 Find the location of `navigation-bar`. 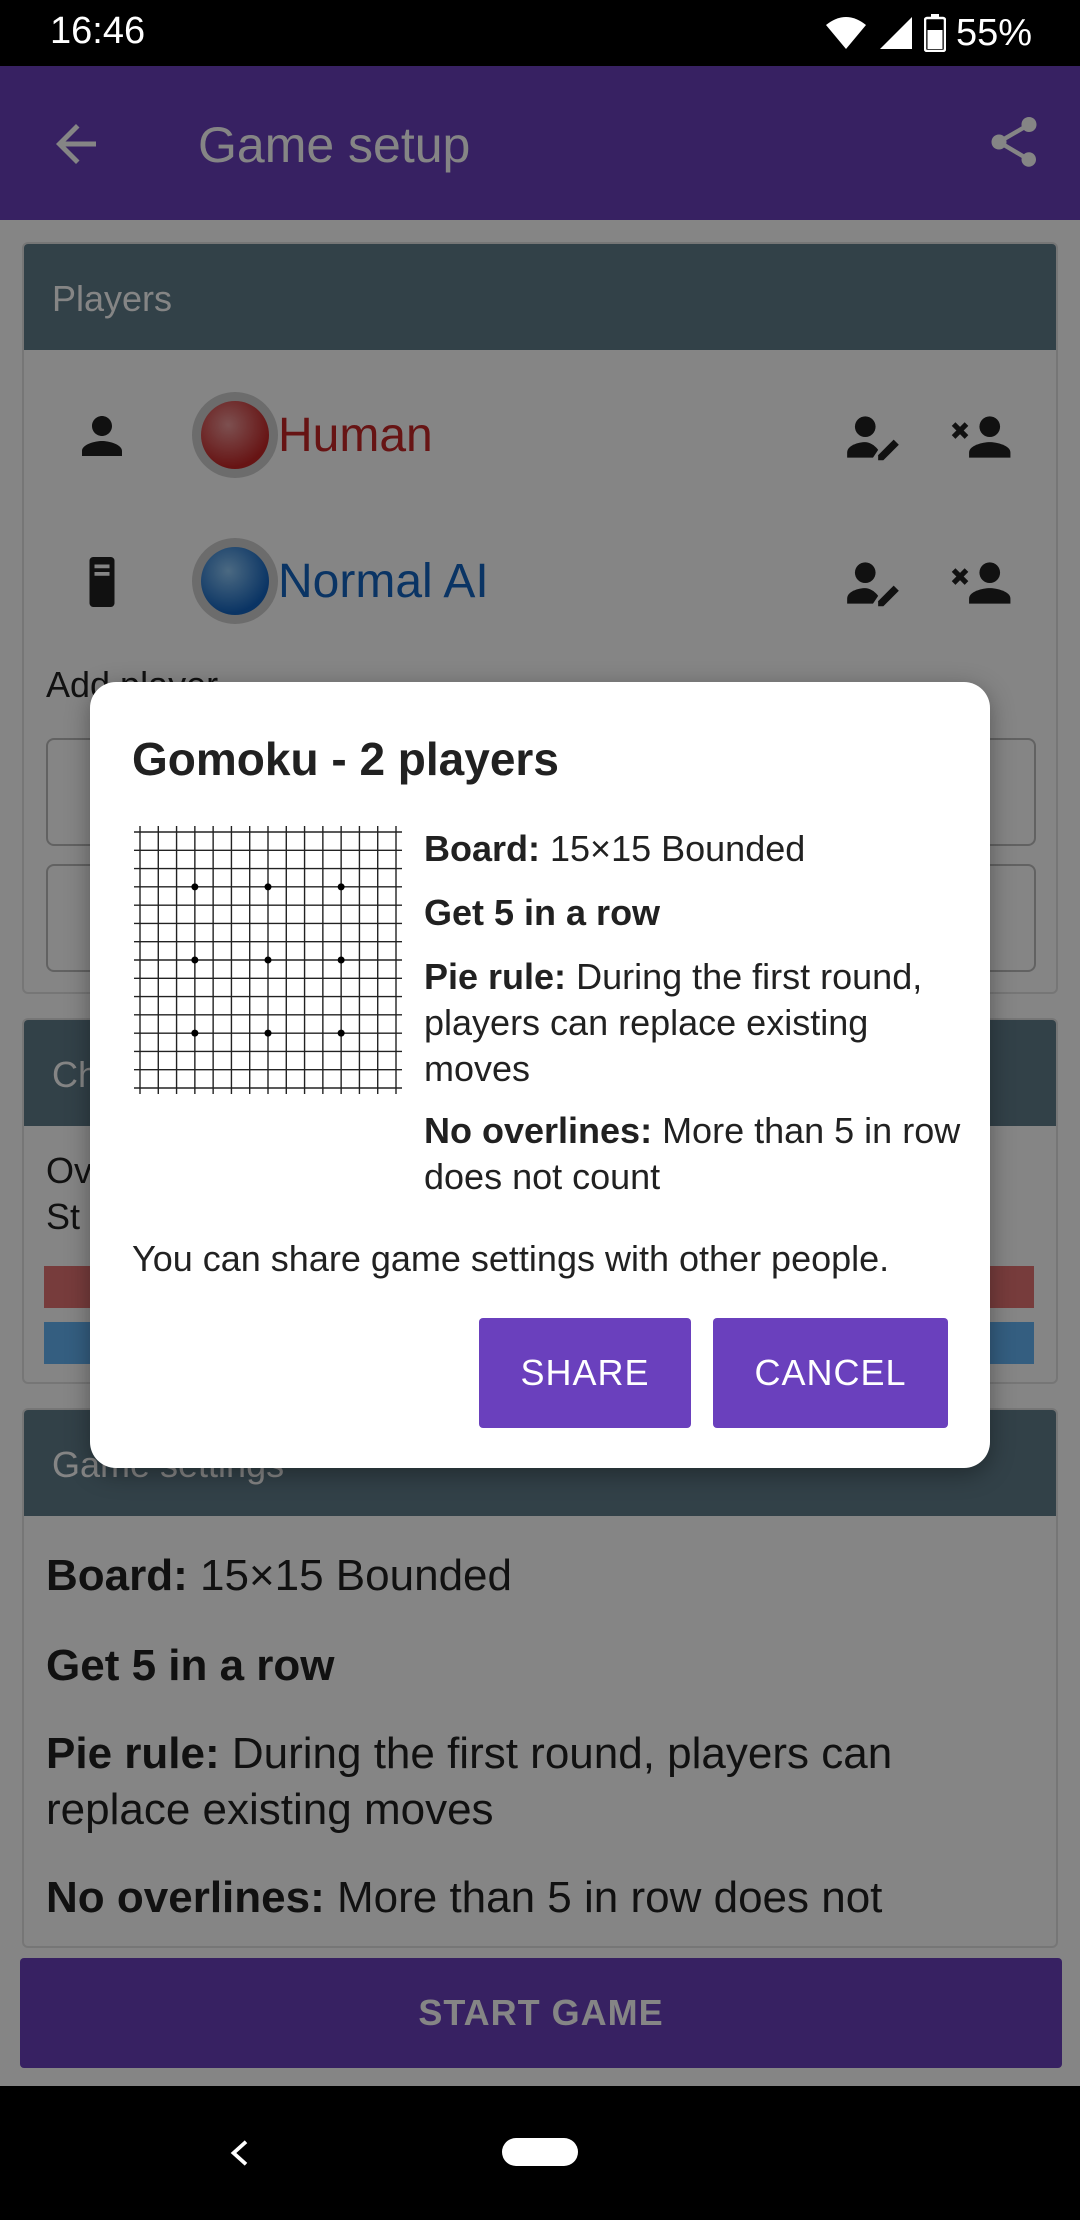

navigation-bar is located at coordinates (540, 2153).